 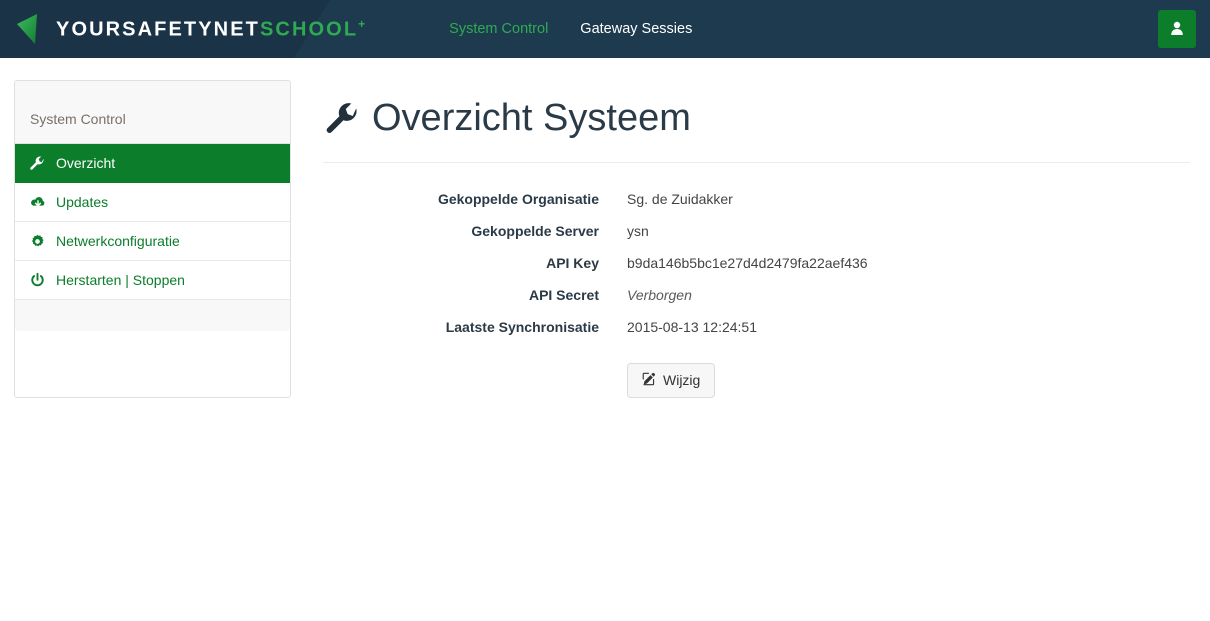 I want to click on cloud-download-icon, so click(x=38, y=202).